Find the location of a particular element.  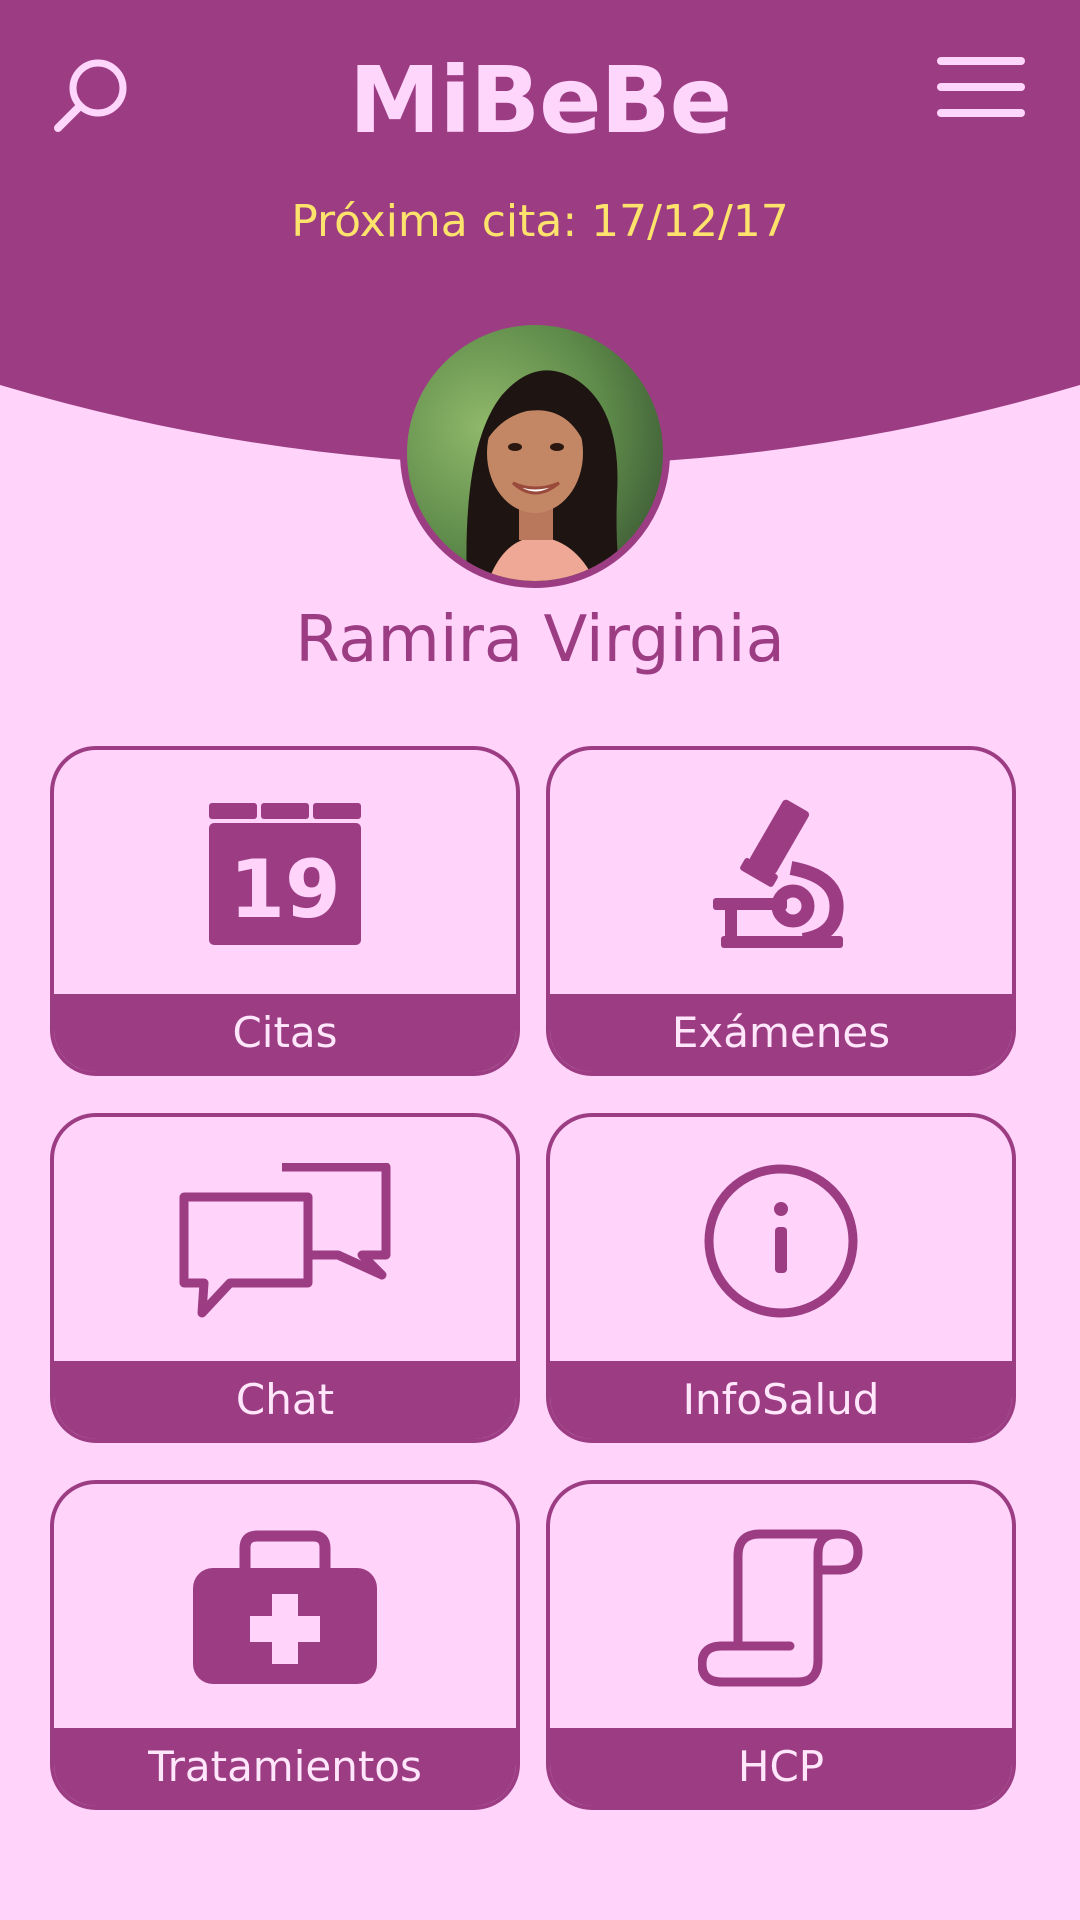

calendar-day-number: 19 is located at coordinates (284, 889).